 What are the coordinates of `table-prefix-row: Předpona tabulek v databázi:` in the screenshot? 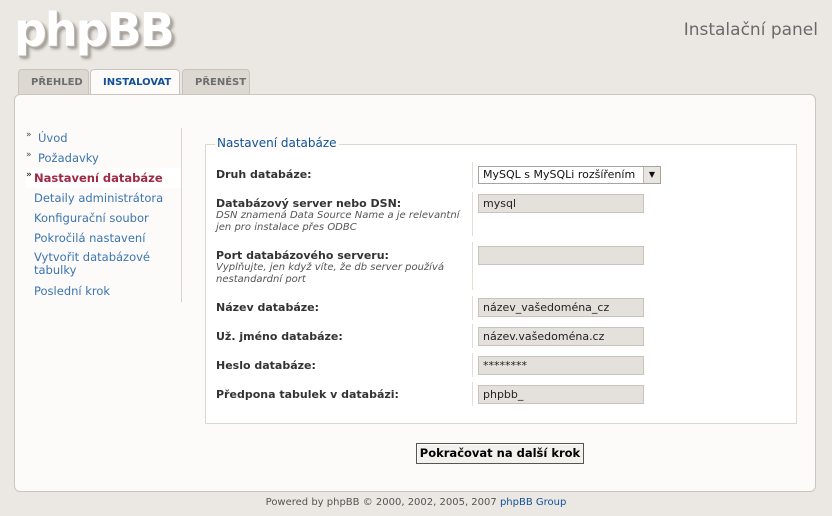 It's located at (307, 394).